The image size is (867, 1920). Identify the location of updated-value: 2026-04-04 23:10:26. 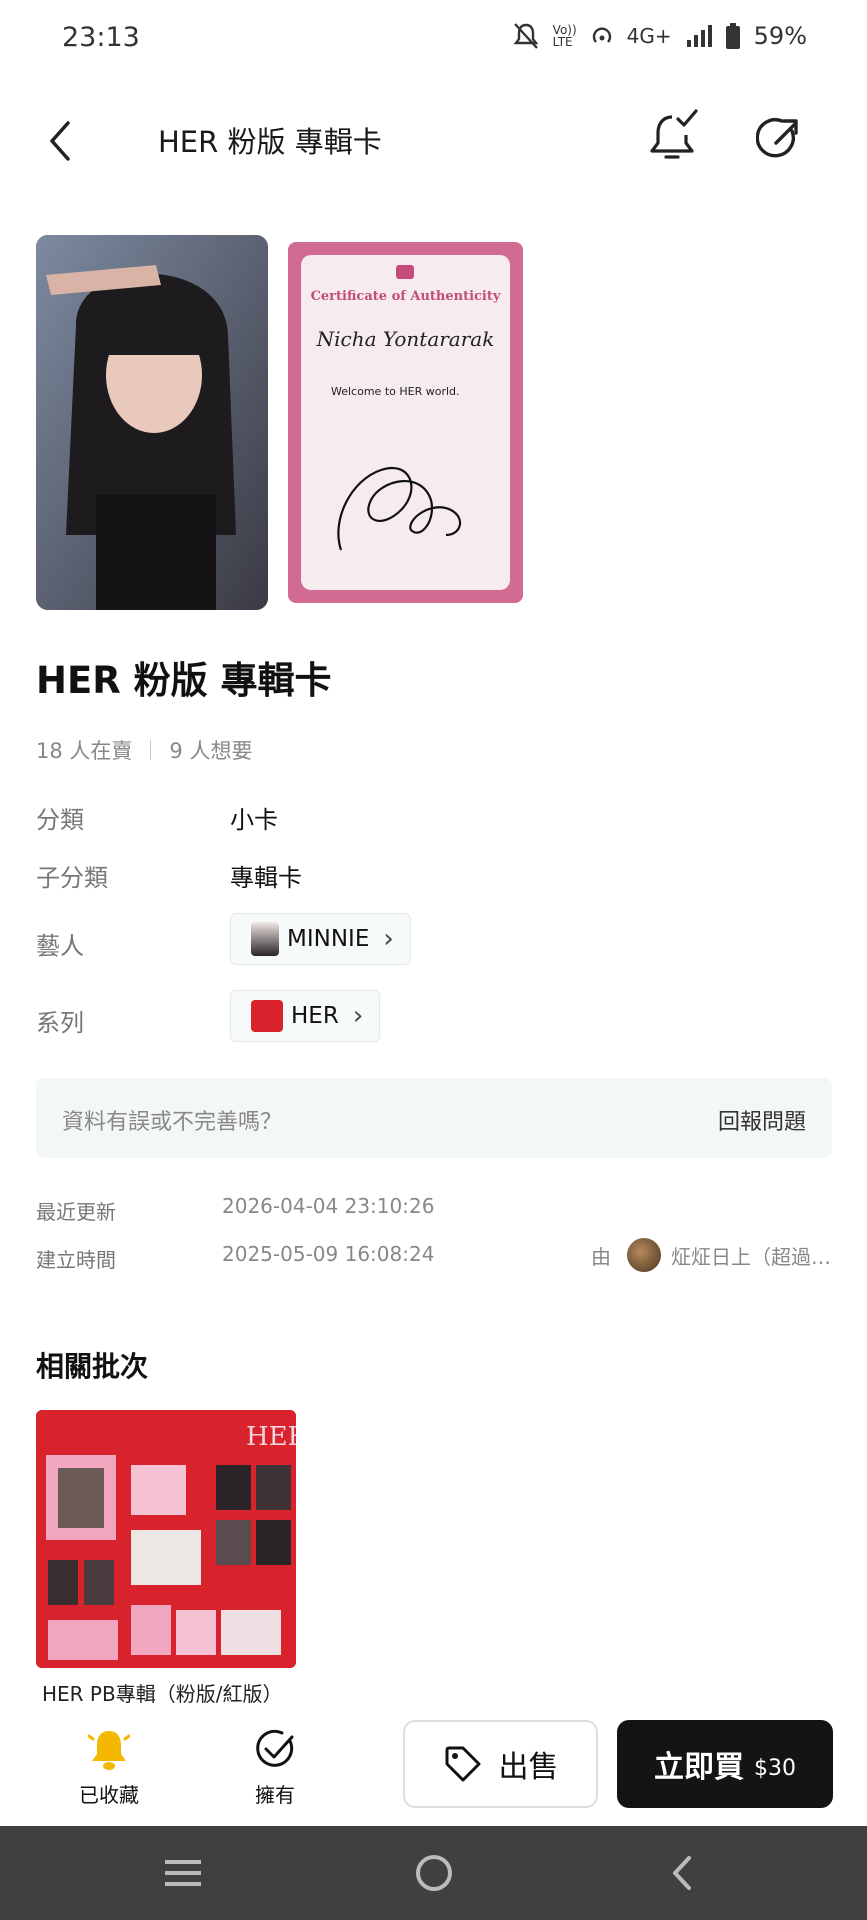
(328, 1206).